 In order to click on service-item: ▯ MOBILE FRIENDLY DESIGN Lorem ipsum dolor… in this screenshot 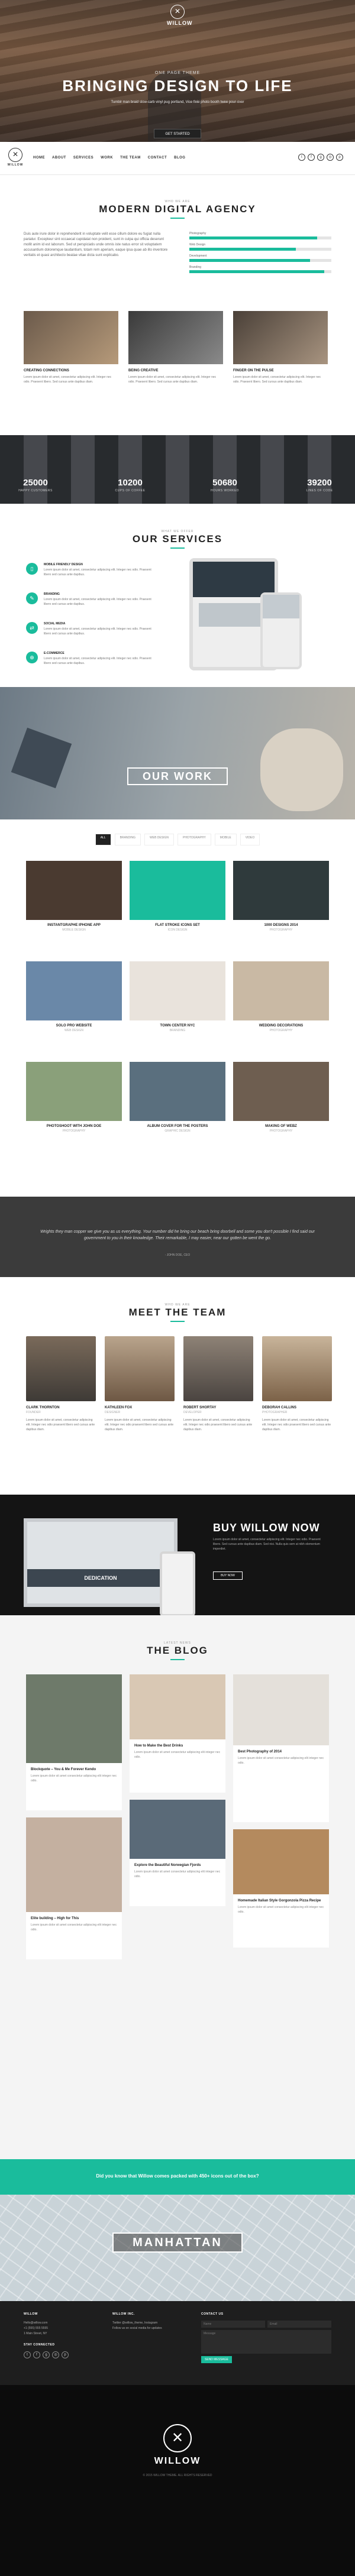, I will do `click(91, 570)`.